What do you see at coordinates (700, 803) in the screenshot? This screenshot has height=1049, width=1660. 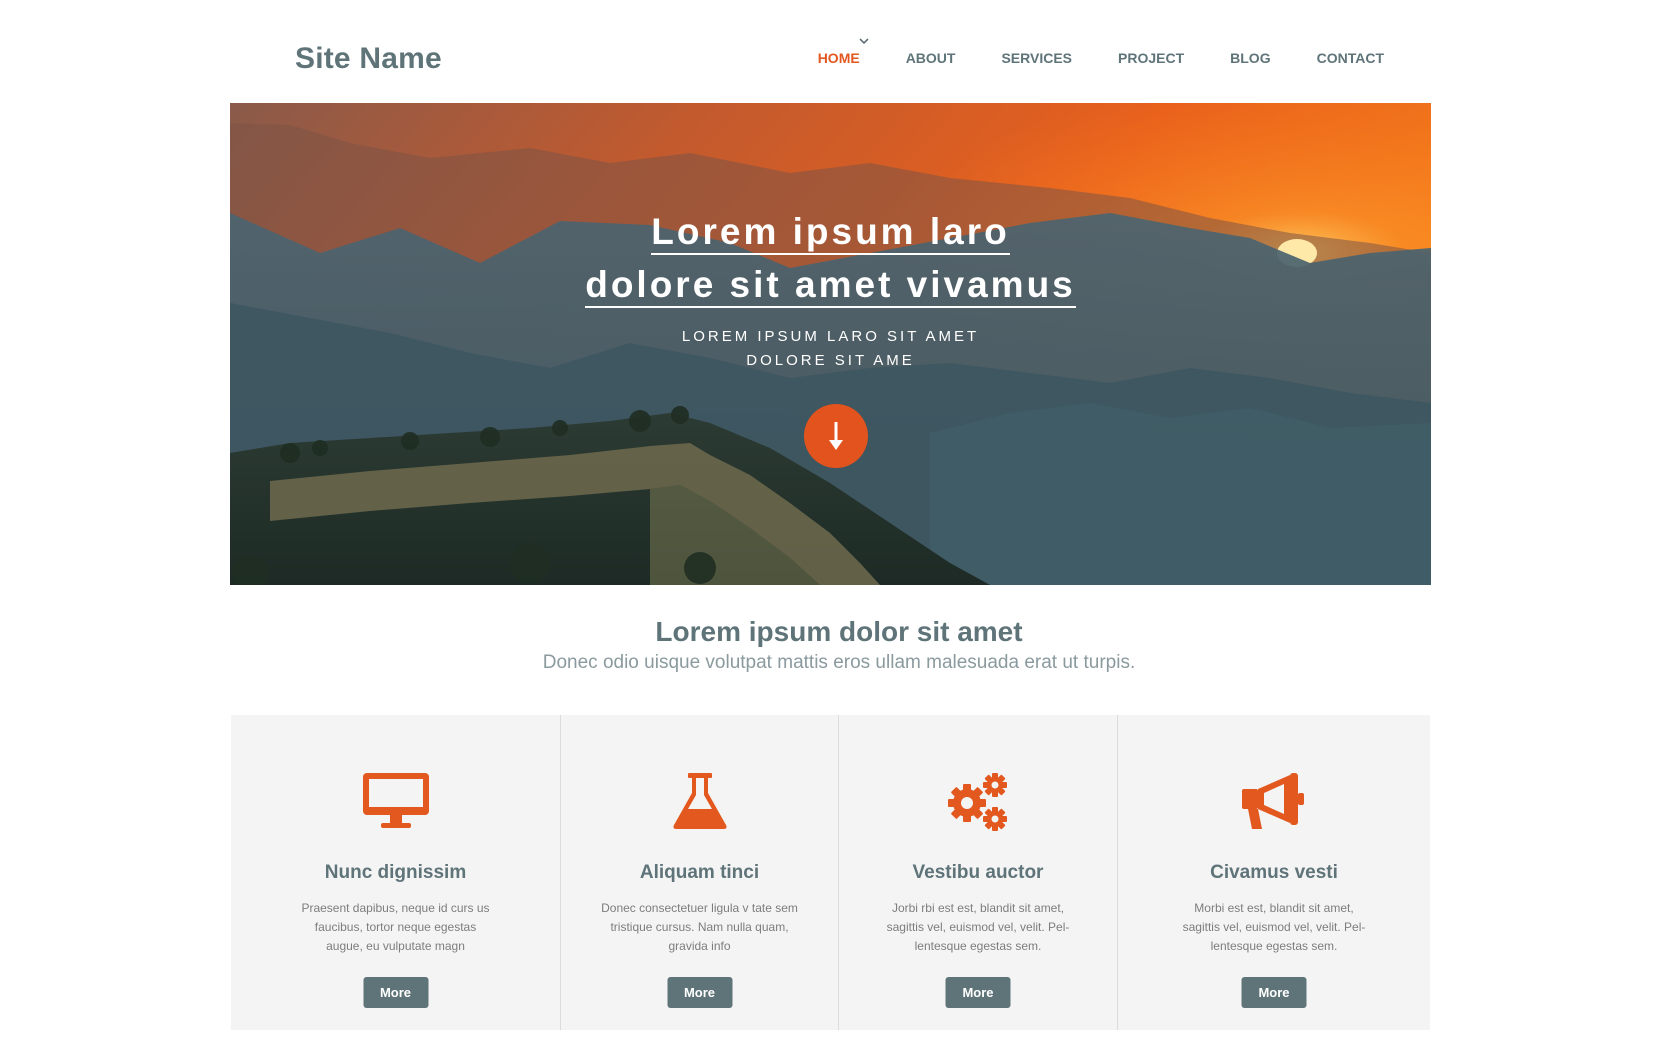 I see `flask-icon` at bounding box center [700, 803].